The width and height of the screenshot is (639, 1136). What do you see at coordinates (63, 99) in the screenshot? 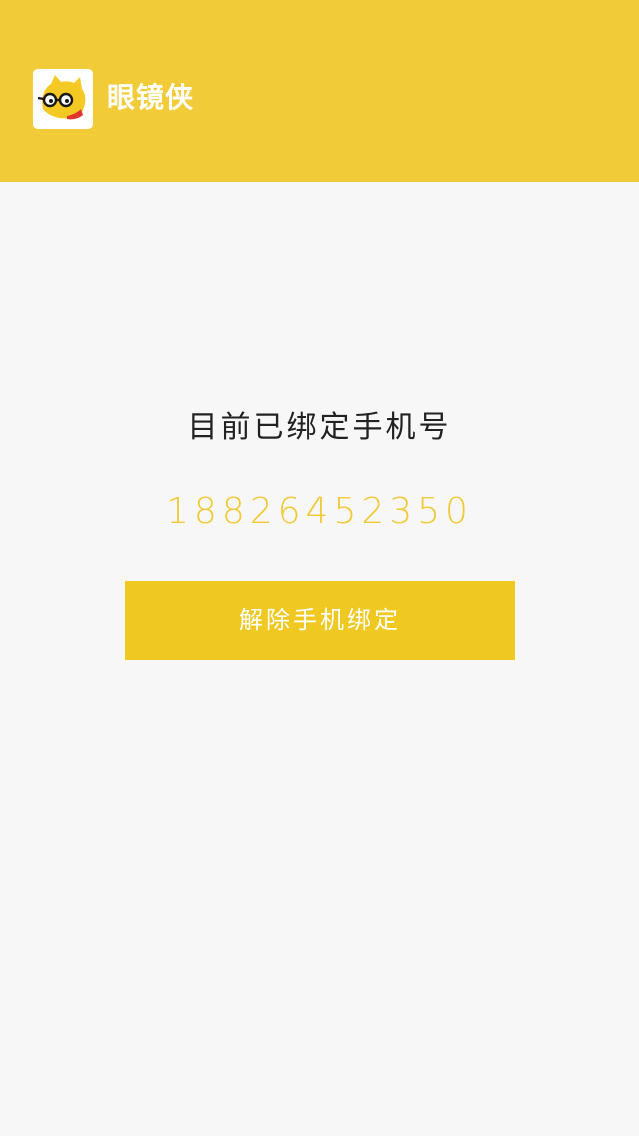
I see `app-logo-icon` at bounding box center [63, 99].